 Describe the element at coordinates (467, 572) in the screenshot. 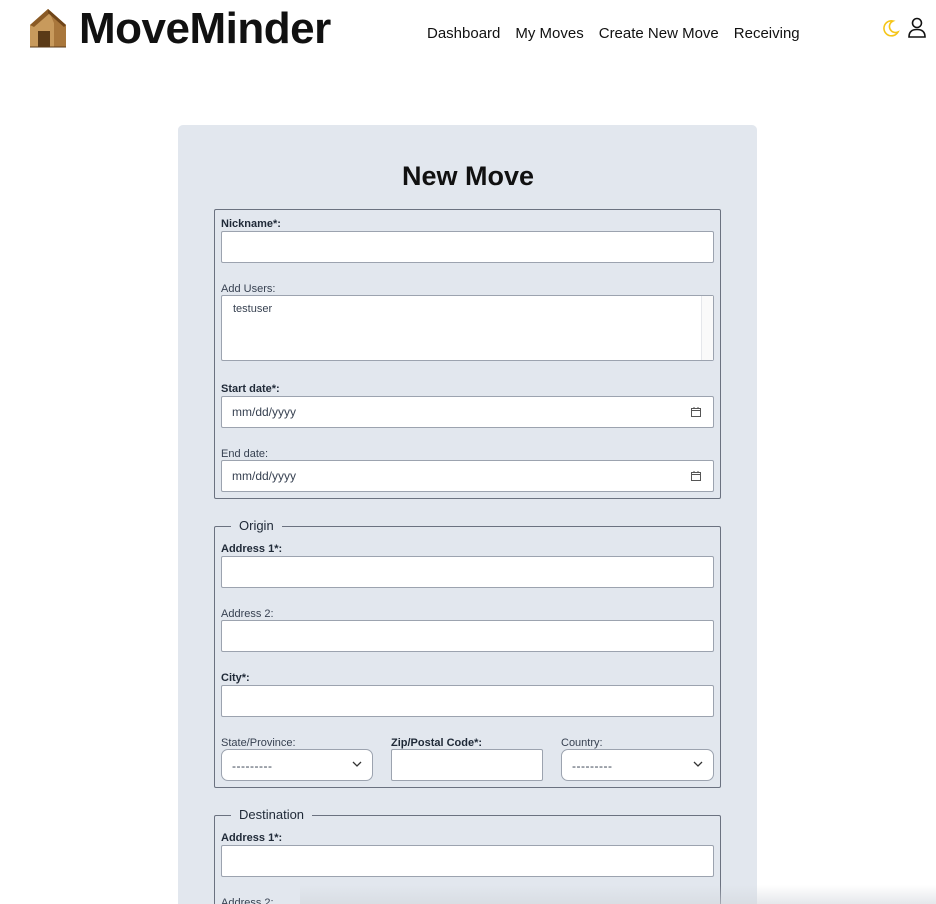

I see `origin-address1-input` at that location.